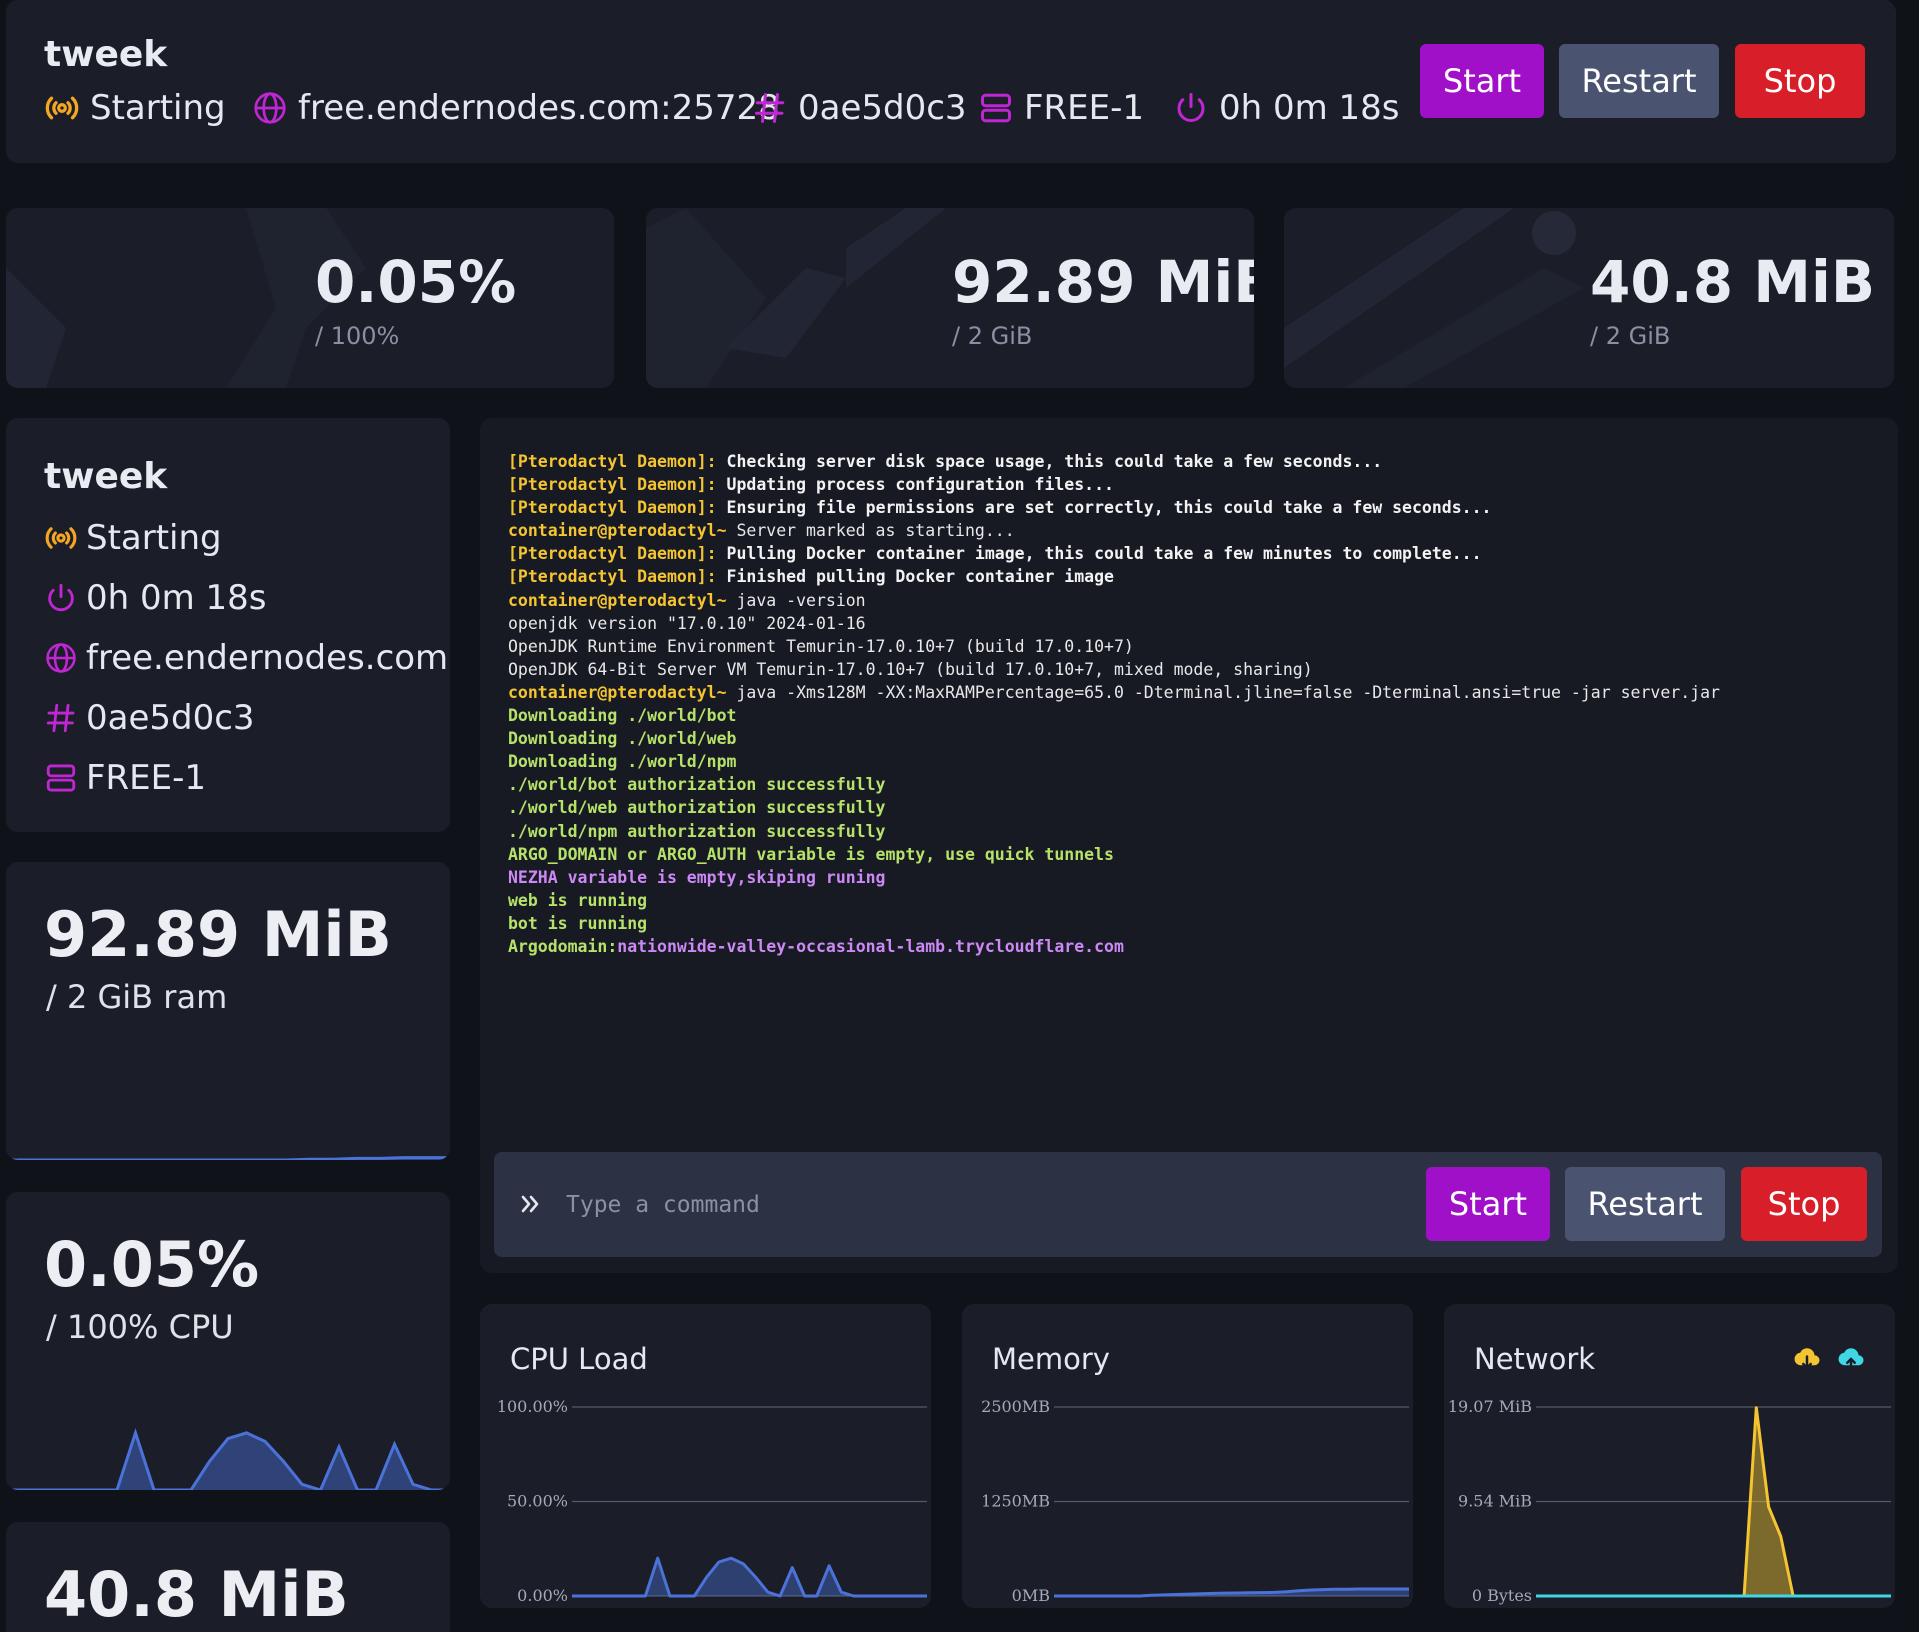 This screenshot has height=1632, width=1919. I want to click on sparkline-line, so click(228, 1158).